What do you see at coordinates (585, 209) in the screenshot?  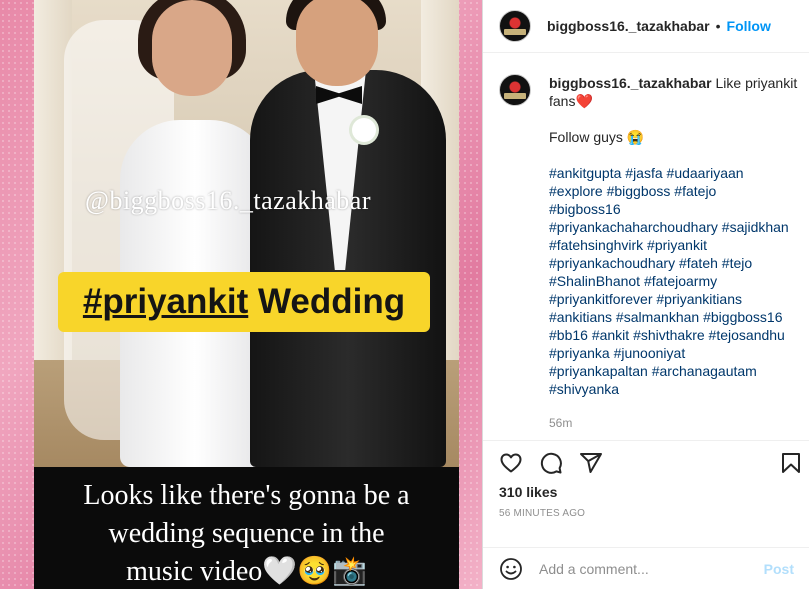 I see `hashtag-line: #bigboss16` at bounding box center [585, 209].